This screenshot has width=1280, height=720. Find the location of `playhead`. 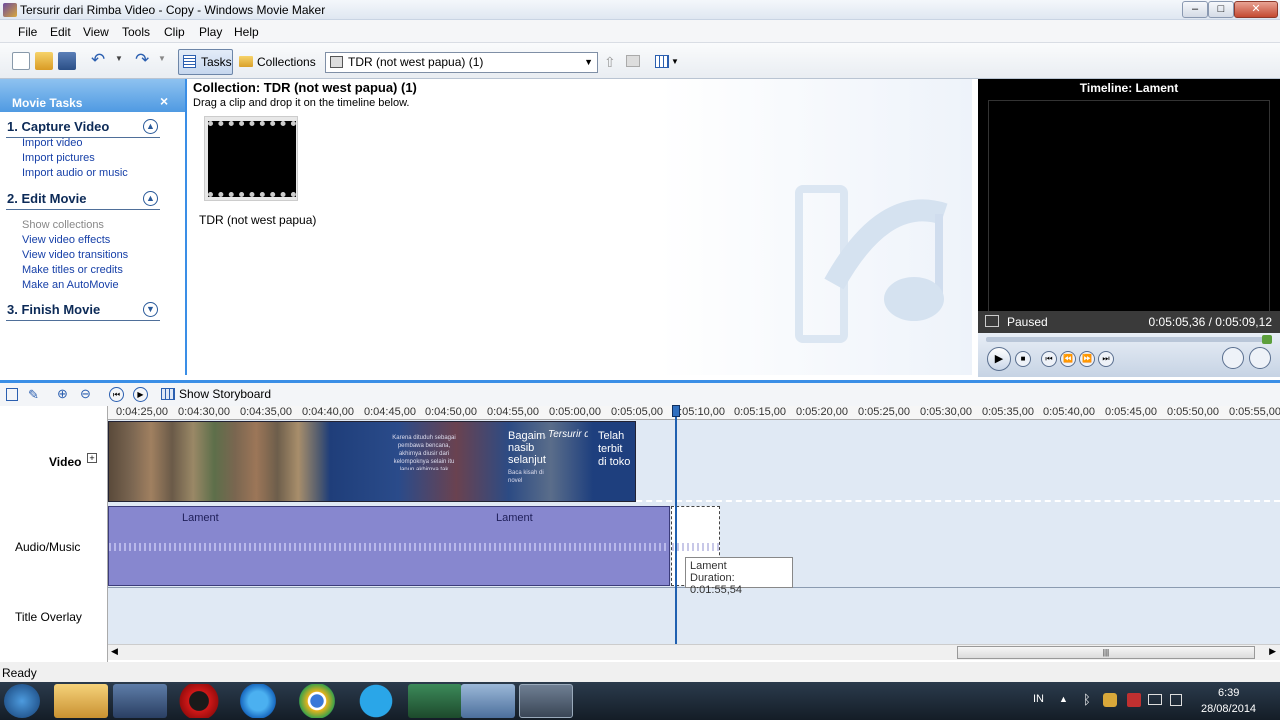

playhead is located at coordinates (676, 525).